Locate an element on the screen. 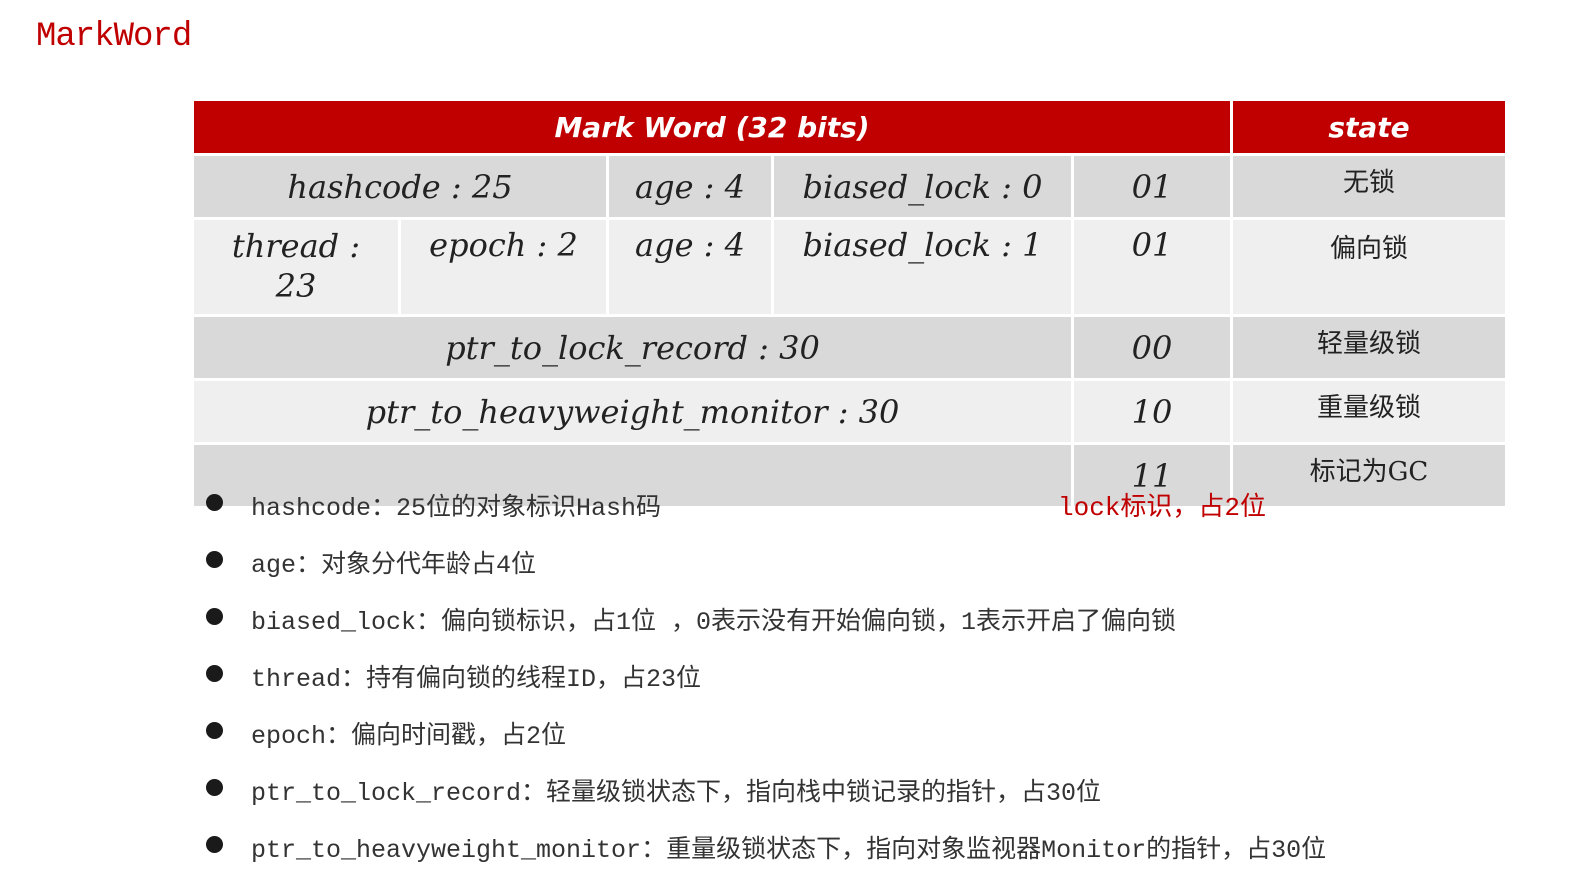 This screenshot has height=883, width=1574. list-item: epoch：偏向时间戳，占2位 is located at coordinates (766, 740).